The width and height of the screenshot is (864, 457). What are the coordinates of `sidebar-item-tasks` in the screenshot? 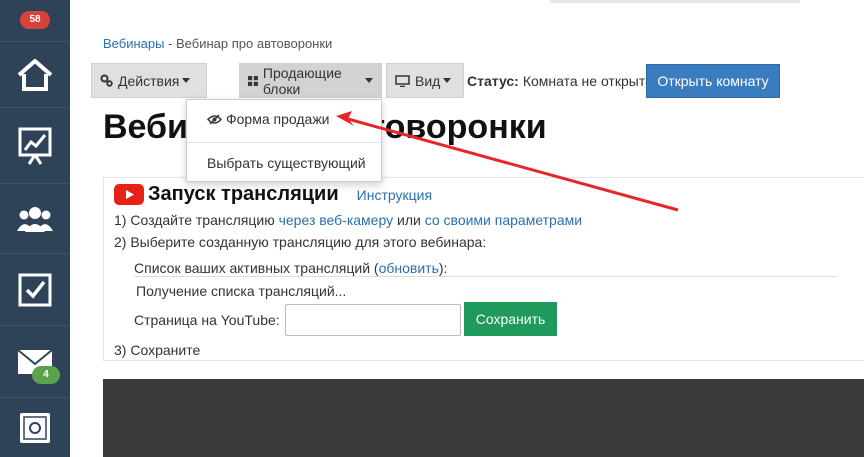 It's located at (35, 290).